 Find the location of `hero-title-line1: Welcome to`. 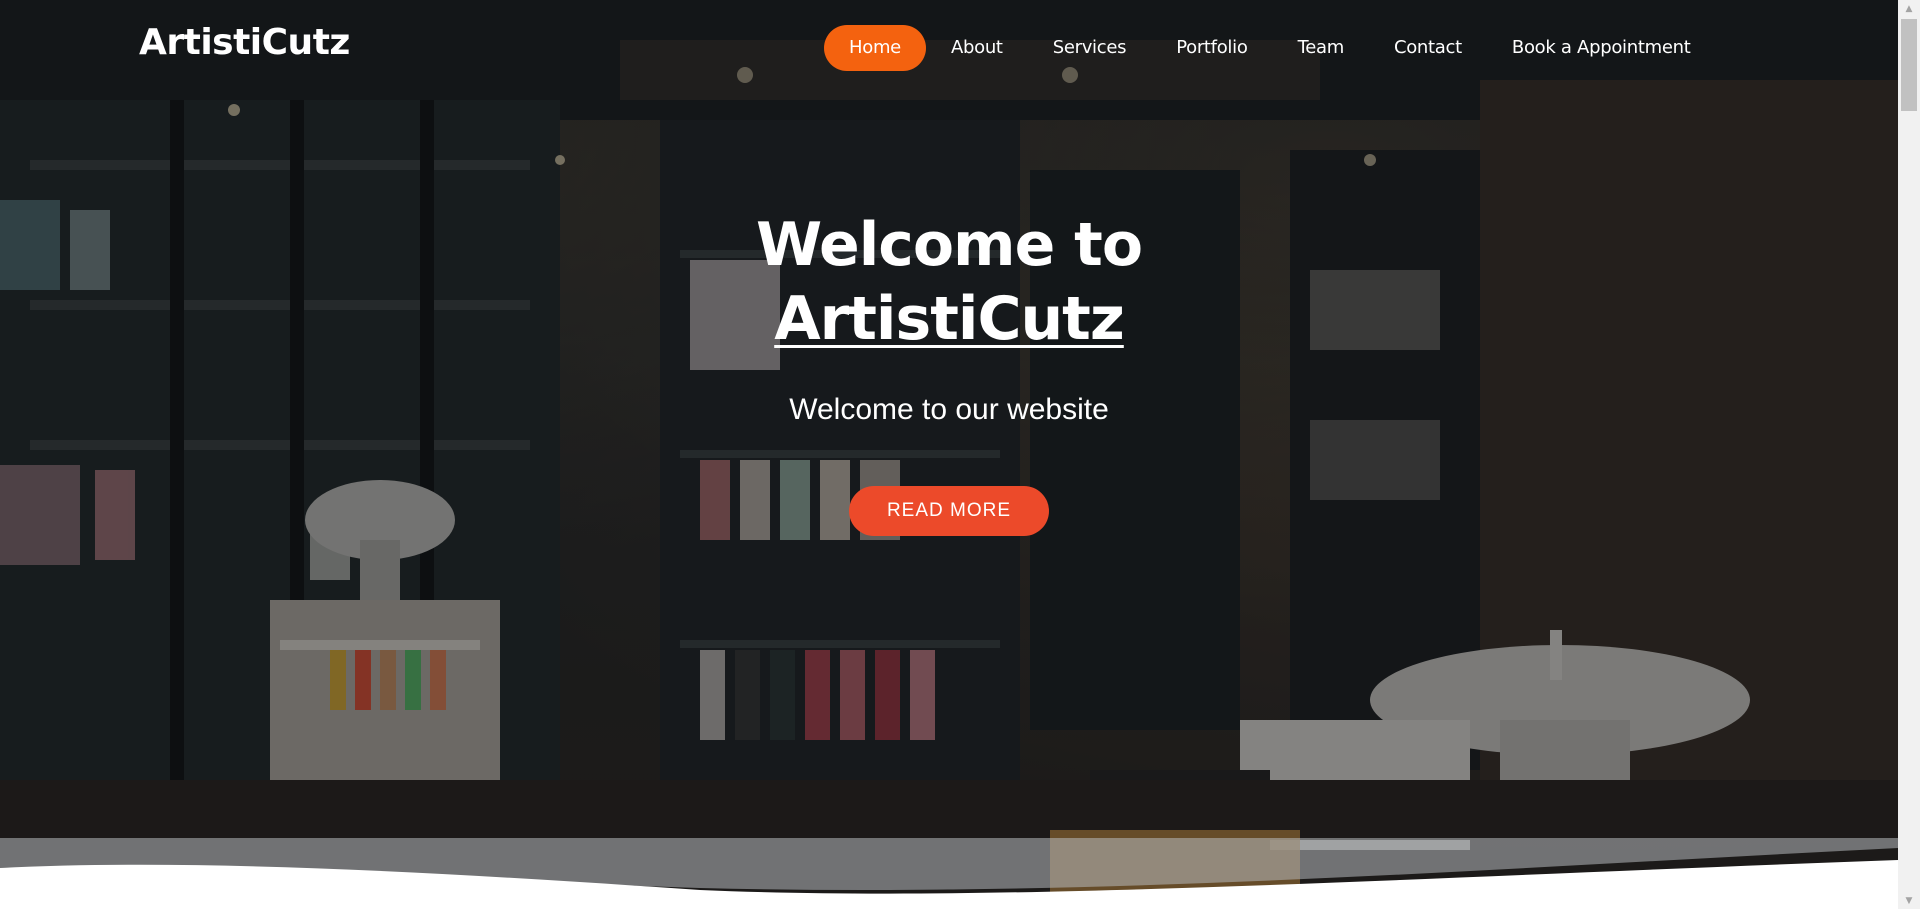

hero-title-line1: Welcome to is located at coordinates (949, 245).